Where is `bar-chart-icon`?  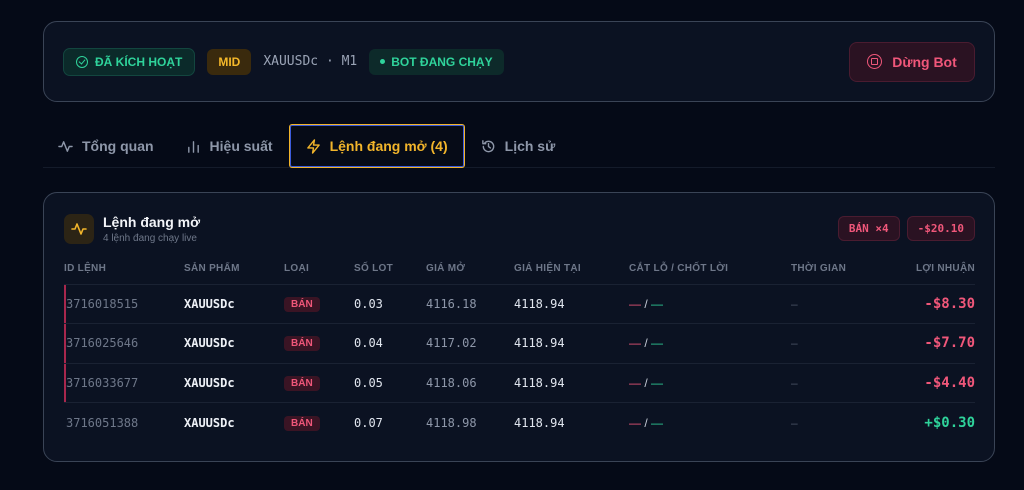 bar-chart-icon is located at coordinates (193, 146).